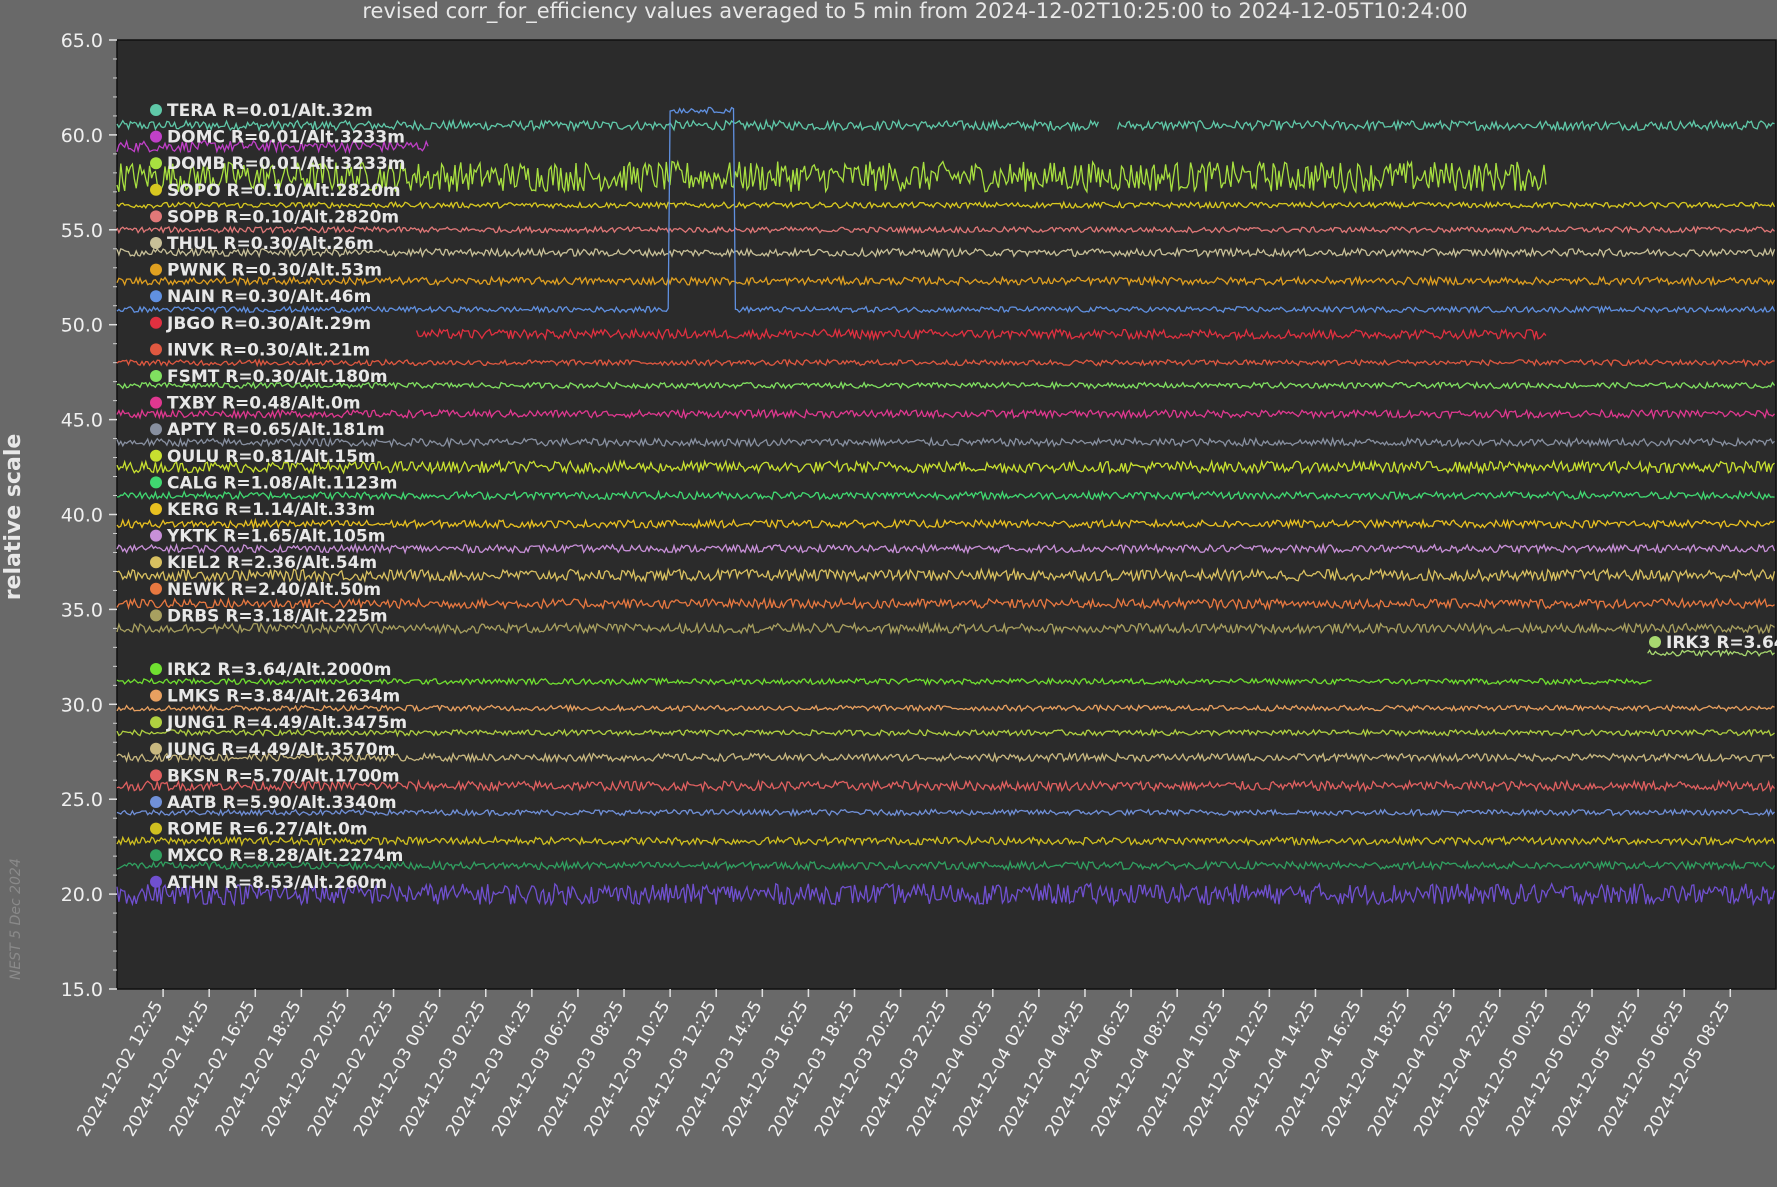 This screenshot has height=1187, width=1777. I want to click on legend-label: DOMC R=0.01/Alt.3233m, so click(286, 138).